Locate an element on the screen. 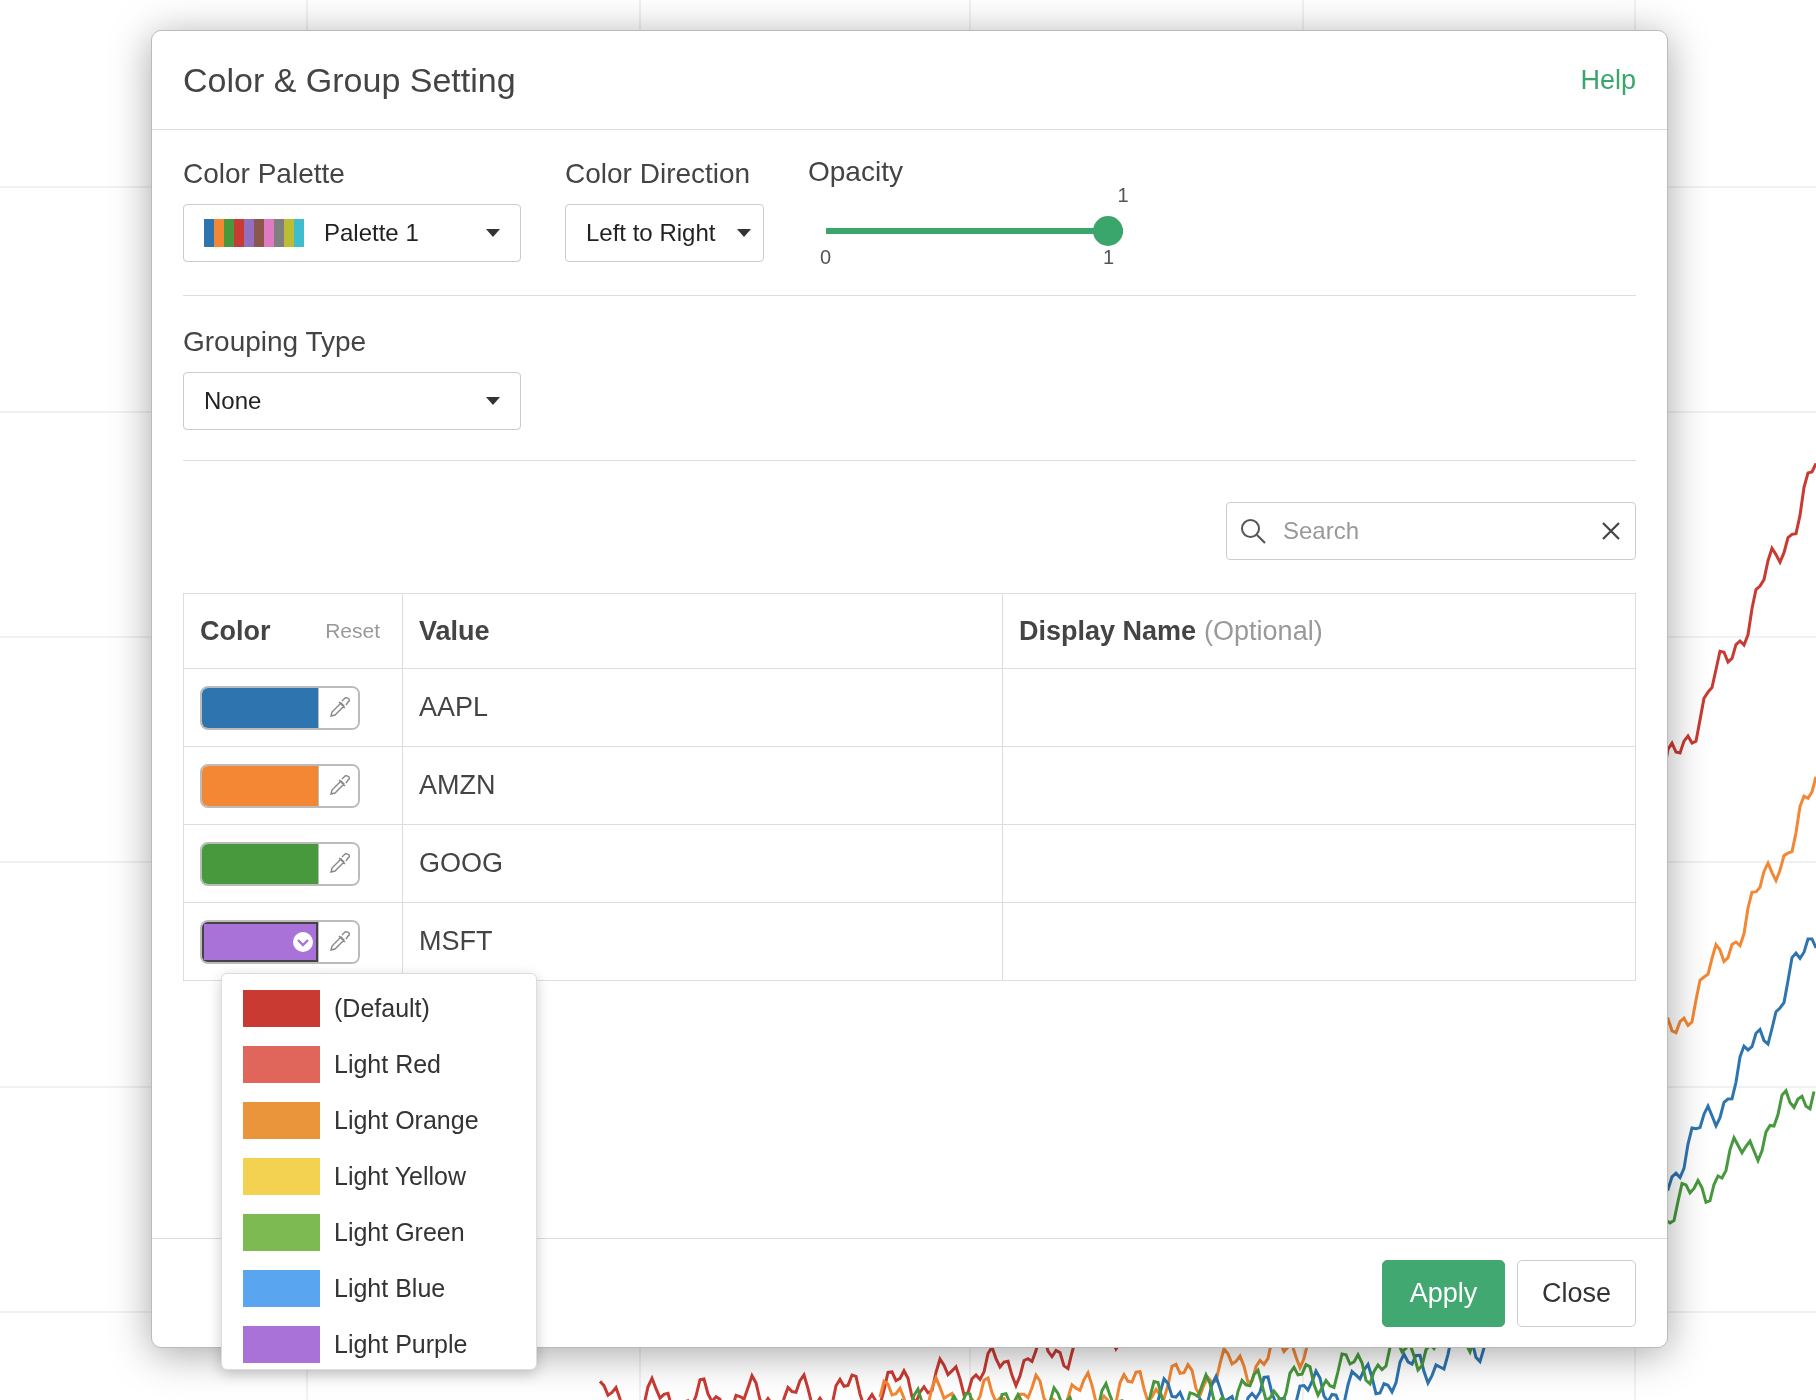  slider-handle is located at coordinates (1108, 231).